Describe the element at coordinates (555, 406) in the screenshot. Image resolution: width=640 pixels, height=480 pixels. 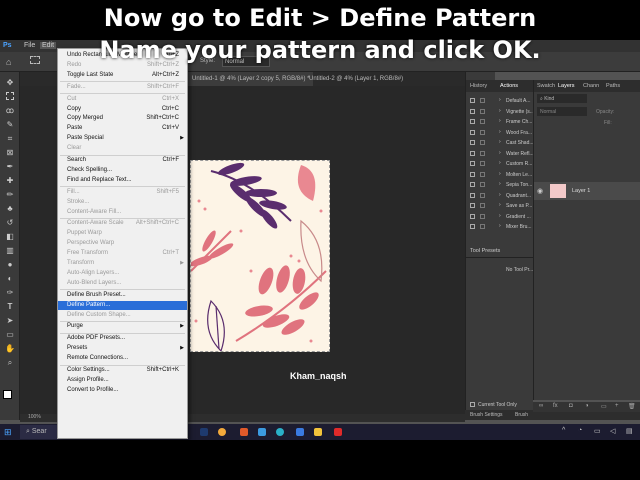
I see `fx-icon: fx` at that location.